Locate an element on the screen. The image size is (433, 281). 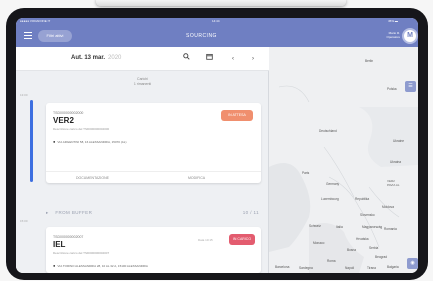
date-year: 2020 is located at coordinates (115, 58).